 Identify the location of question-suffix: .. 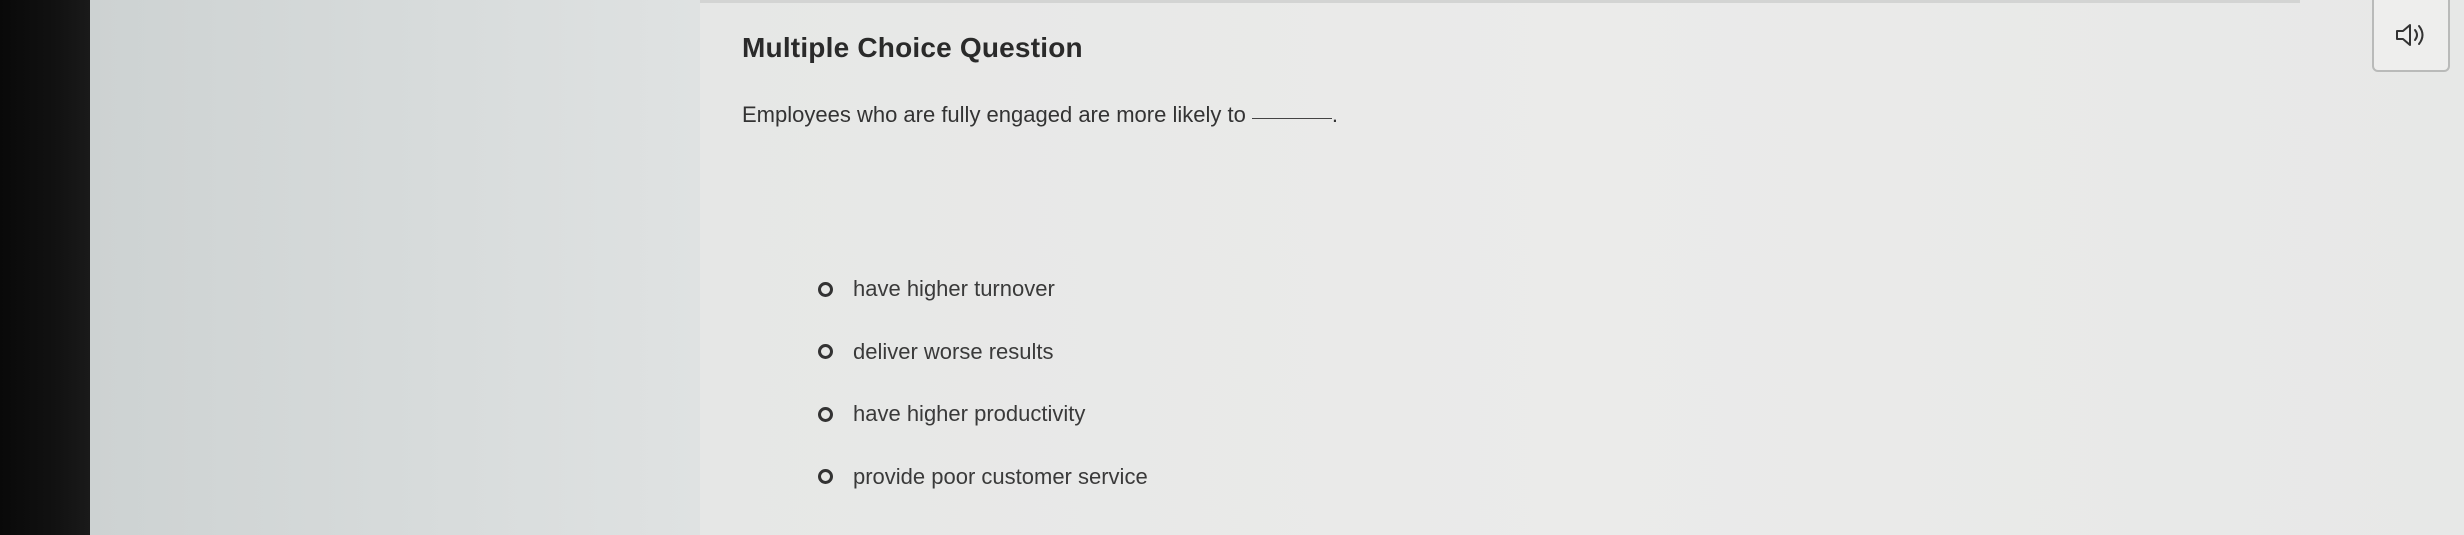
(1334, 114).